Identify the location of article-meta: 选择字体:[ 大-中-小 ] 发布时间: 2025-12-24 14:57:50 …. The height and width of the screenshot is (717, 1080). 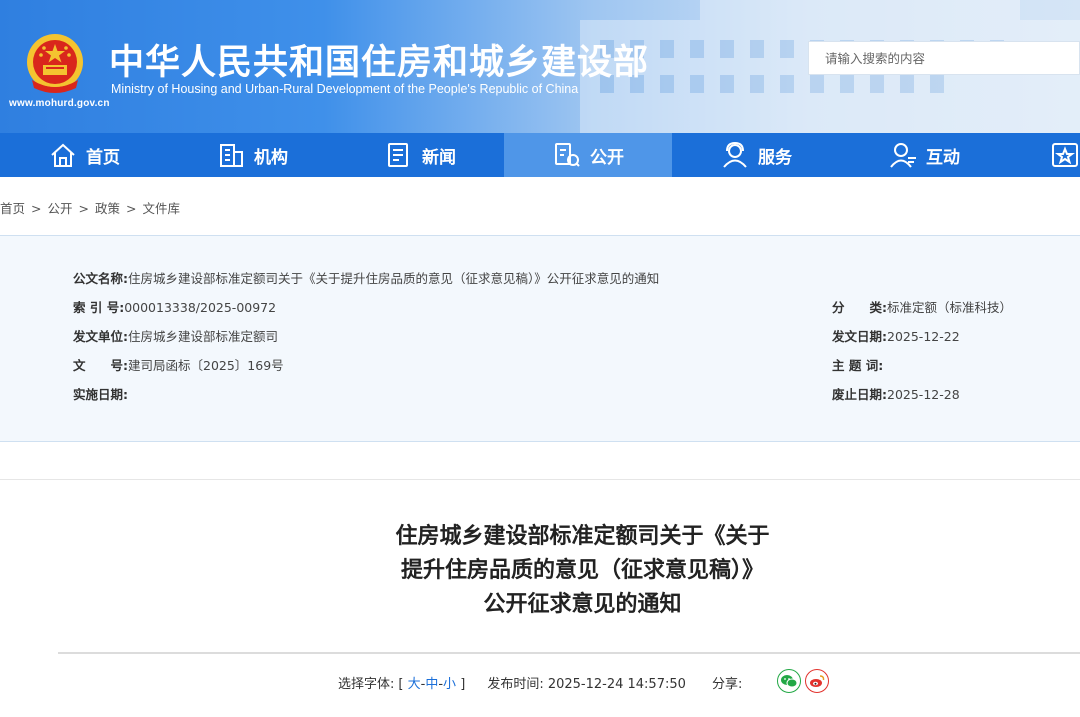
(540, 682).